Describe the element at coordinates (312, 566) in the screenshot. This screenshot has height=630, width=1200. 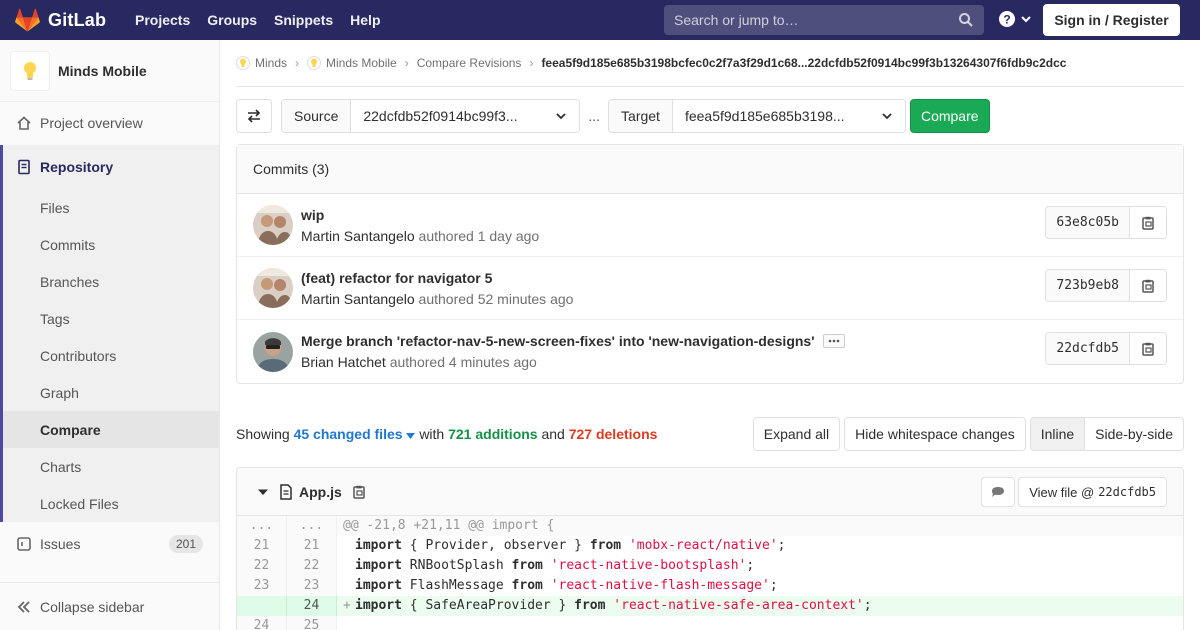
I see `new-line-number: 22` at that location.